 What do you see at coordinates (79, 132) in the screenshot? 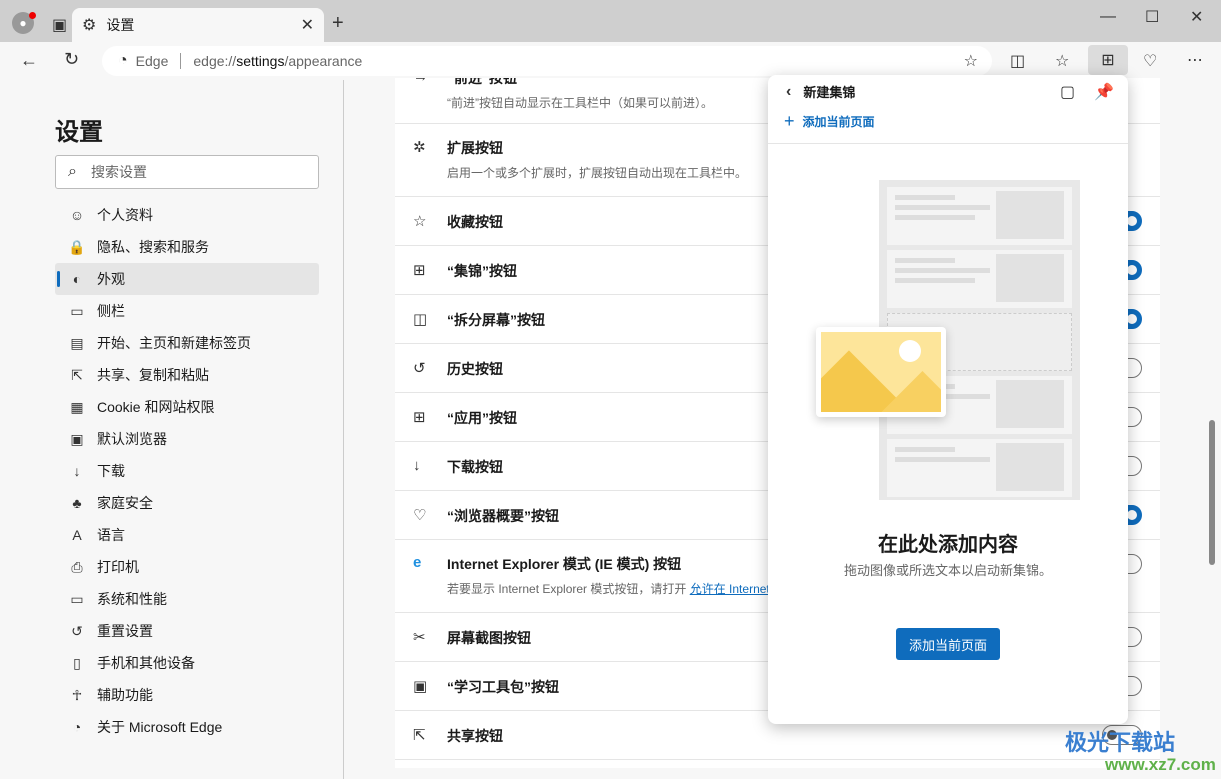
I see `page-title: 设置` at bounding box center [79, 132].